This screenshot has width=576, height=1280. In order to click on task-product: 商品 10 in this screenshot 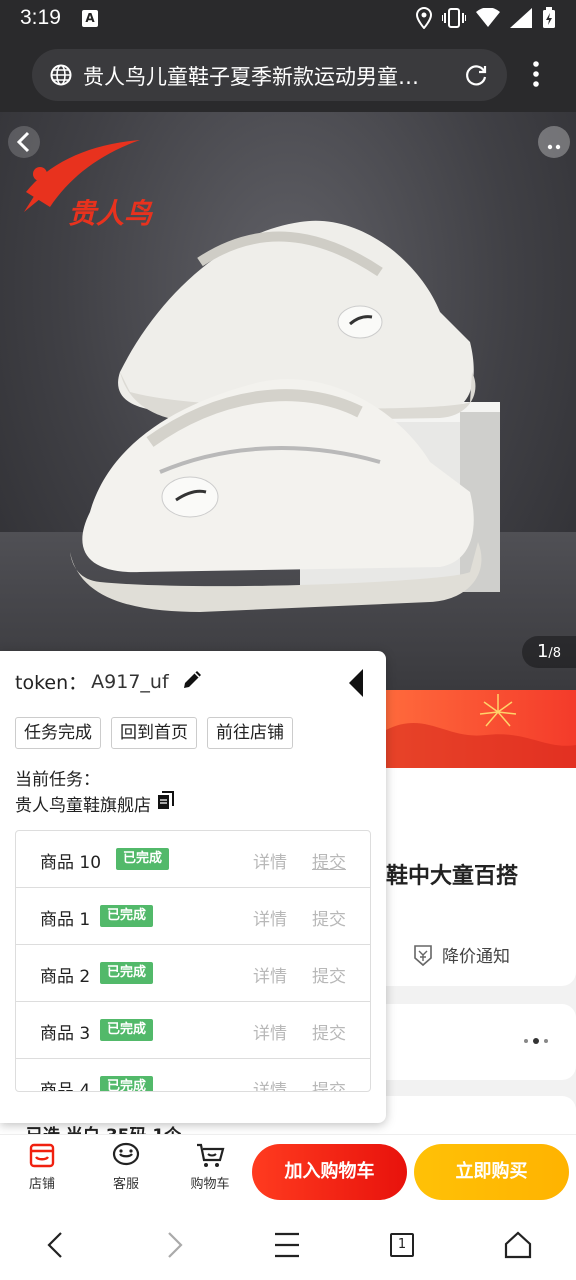, I will do `click(71, 863)`.